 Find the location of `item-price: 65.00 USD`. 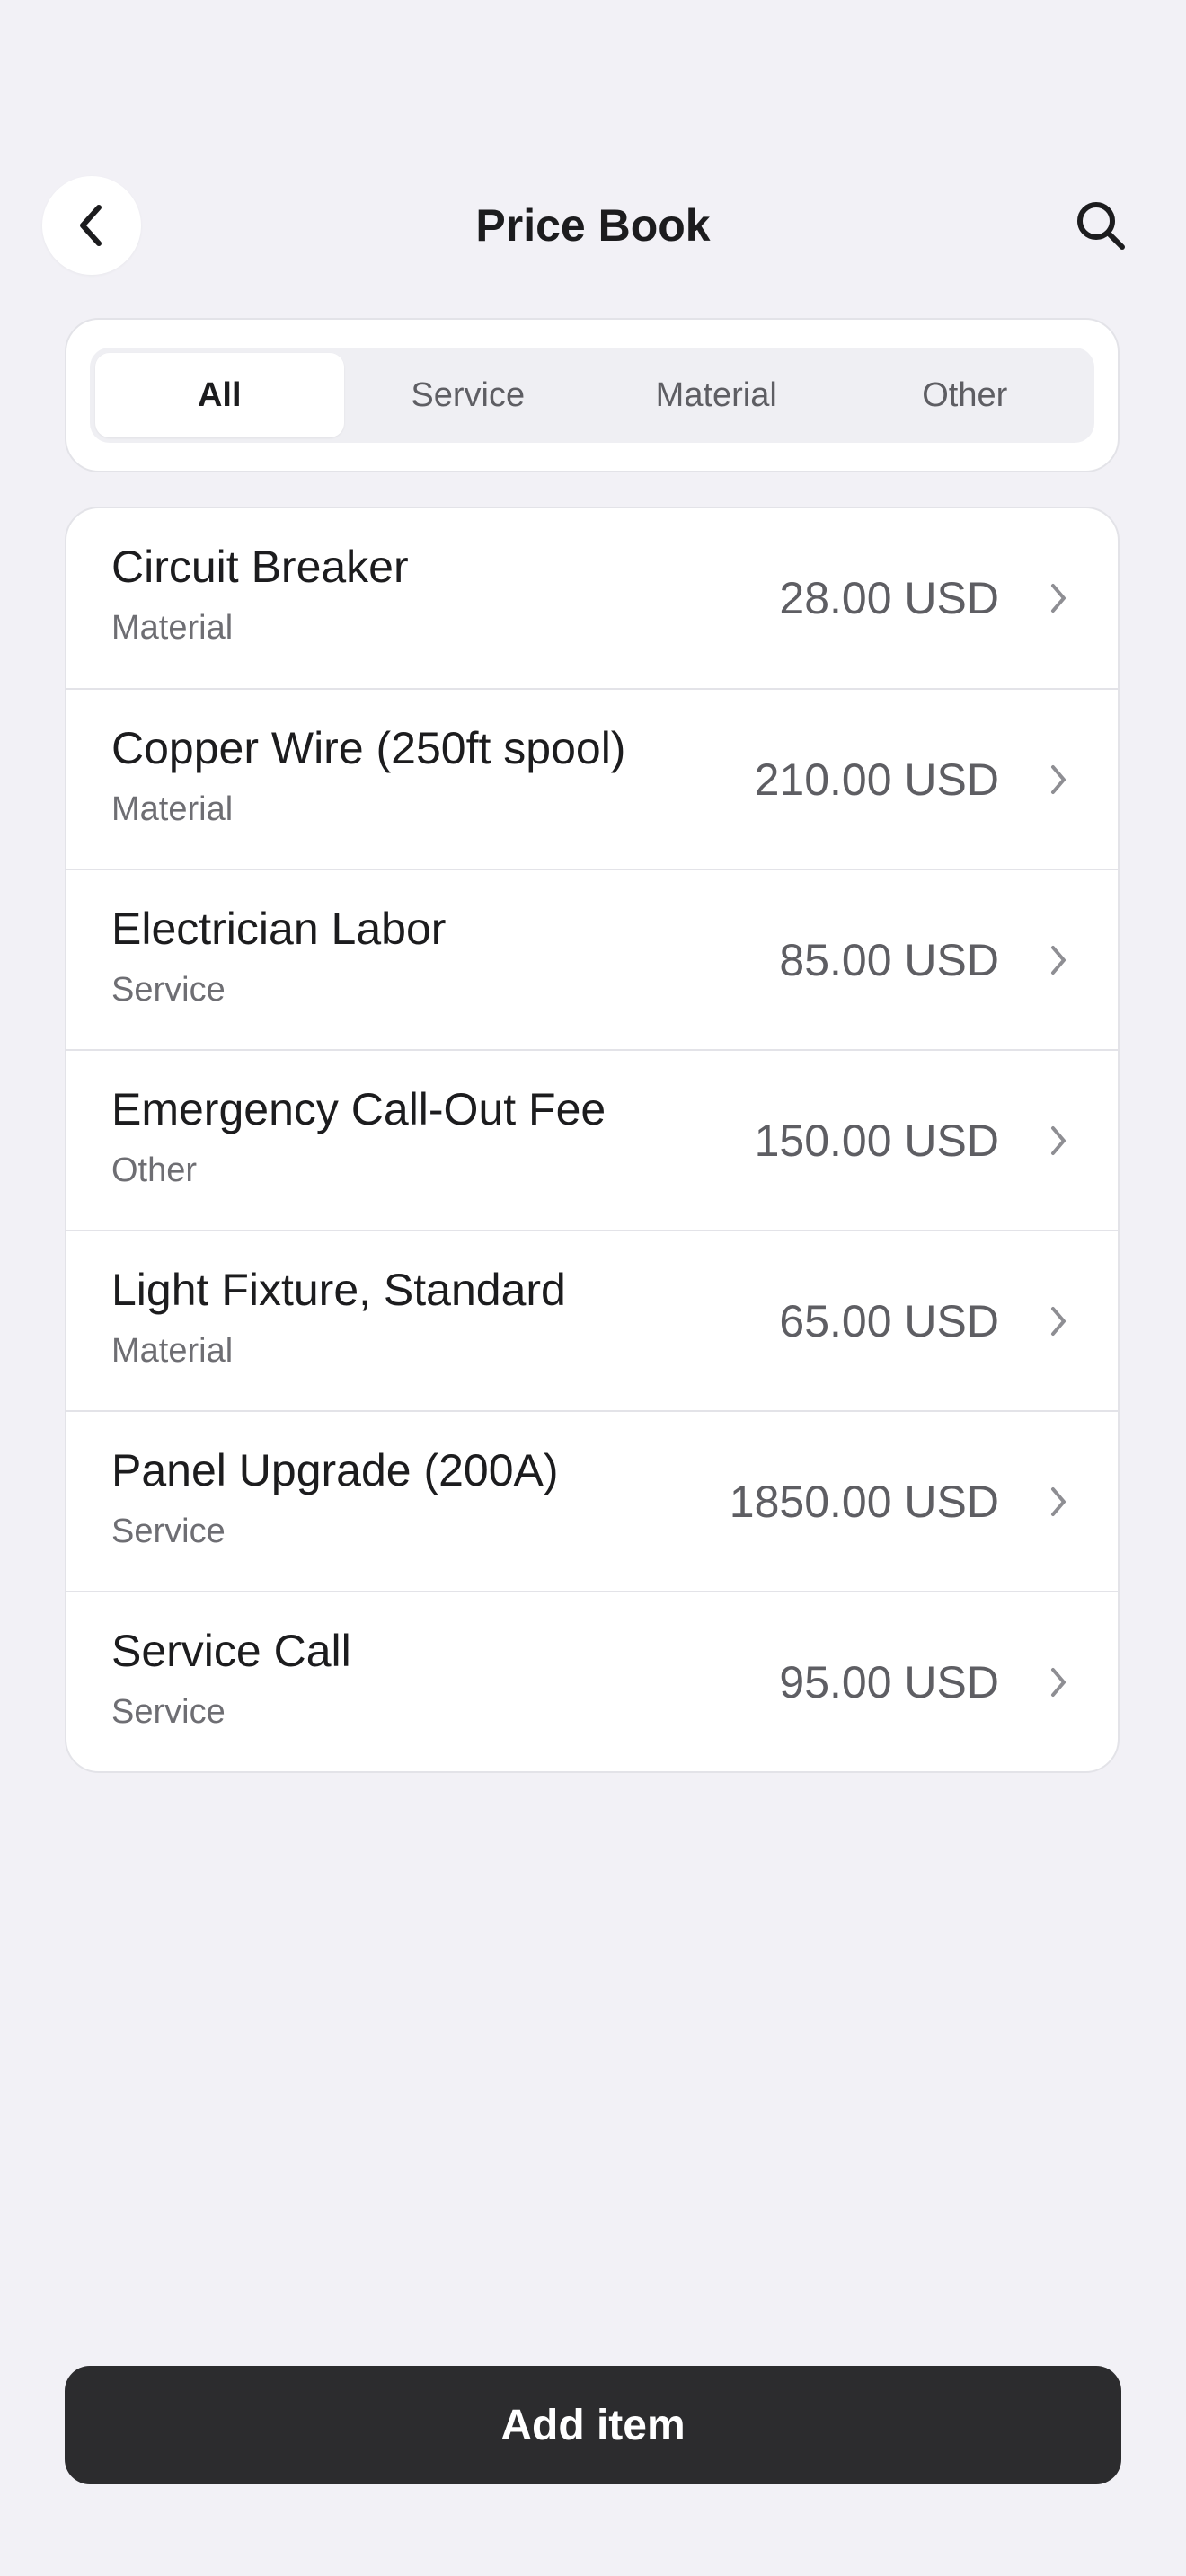

item-price: 65.00 USD is located at coordinates (889, 1320).